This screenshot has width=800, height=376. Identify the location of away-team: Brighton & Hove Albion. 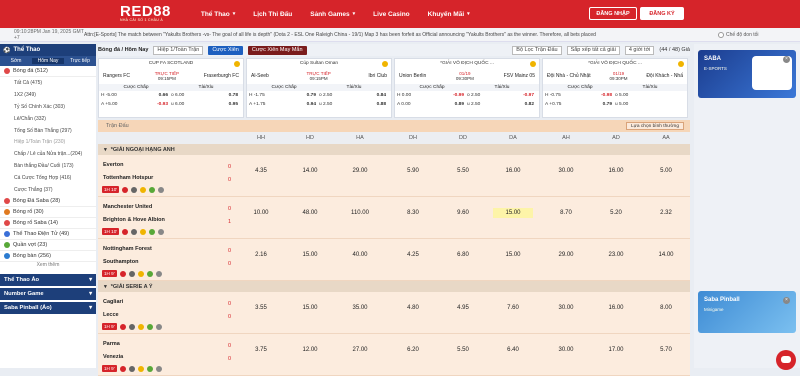
(134, 220).